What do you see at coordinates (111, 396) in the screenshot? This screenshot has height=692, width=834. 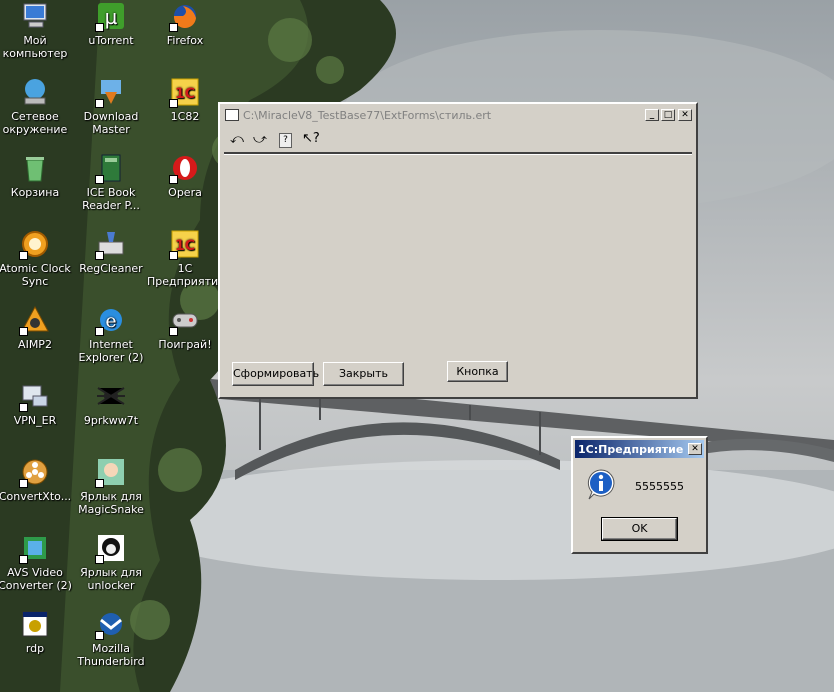 I see `spider-icon` at bounding box center [111, 396].